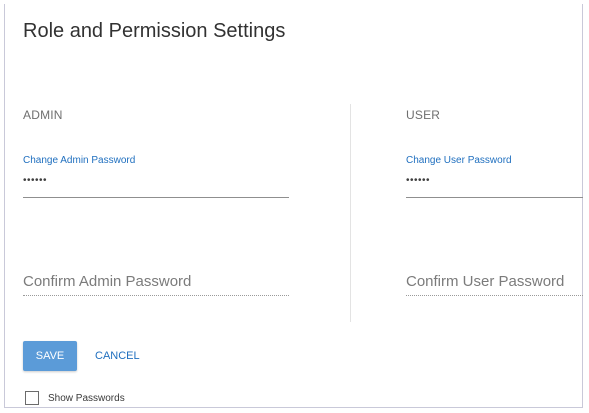 This screenshot has width=589, height=413. I want to click on change-admin-password-label: Change Admin Password, so click(79, 160).